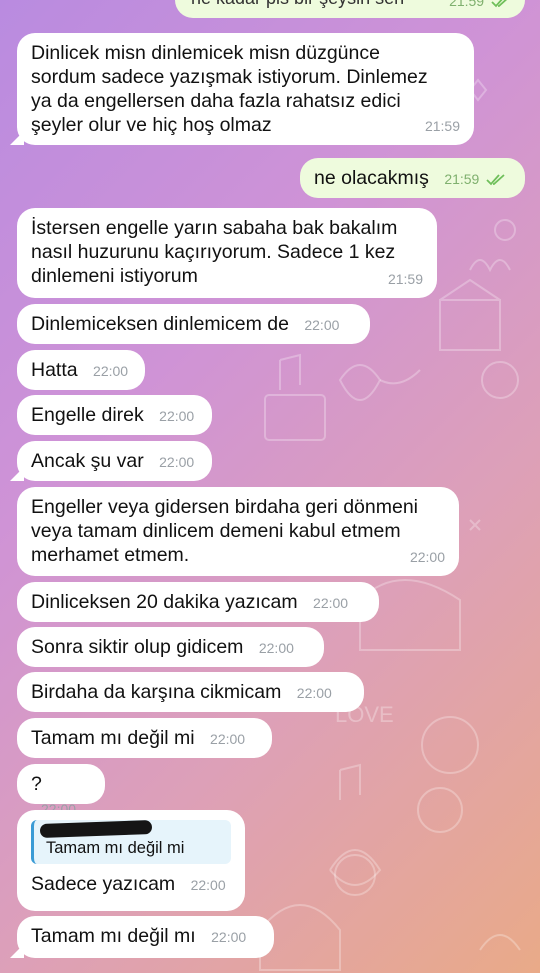 Image resolution: width=540 pixels, height=973 pixels. I want to click on quoted-text: Tamam mı değil mi, so click(115, 848).